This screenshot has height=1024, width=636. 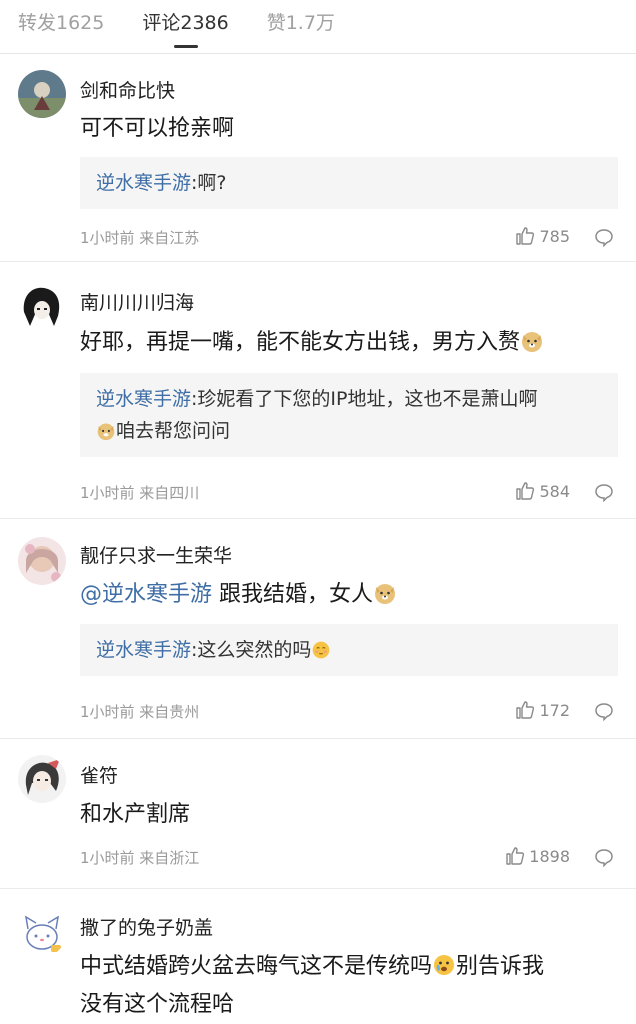 I want to click on author-reply: 逆水寒手游:啊?, so click(x=349, y=183).